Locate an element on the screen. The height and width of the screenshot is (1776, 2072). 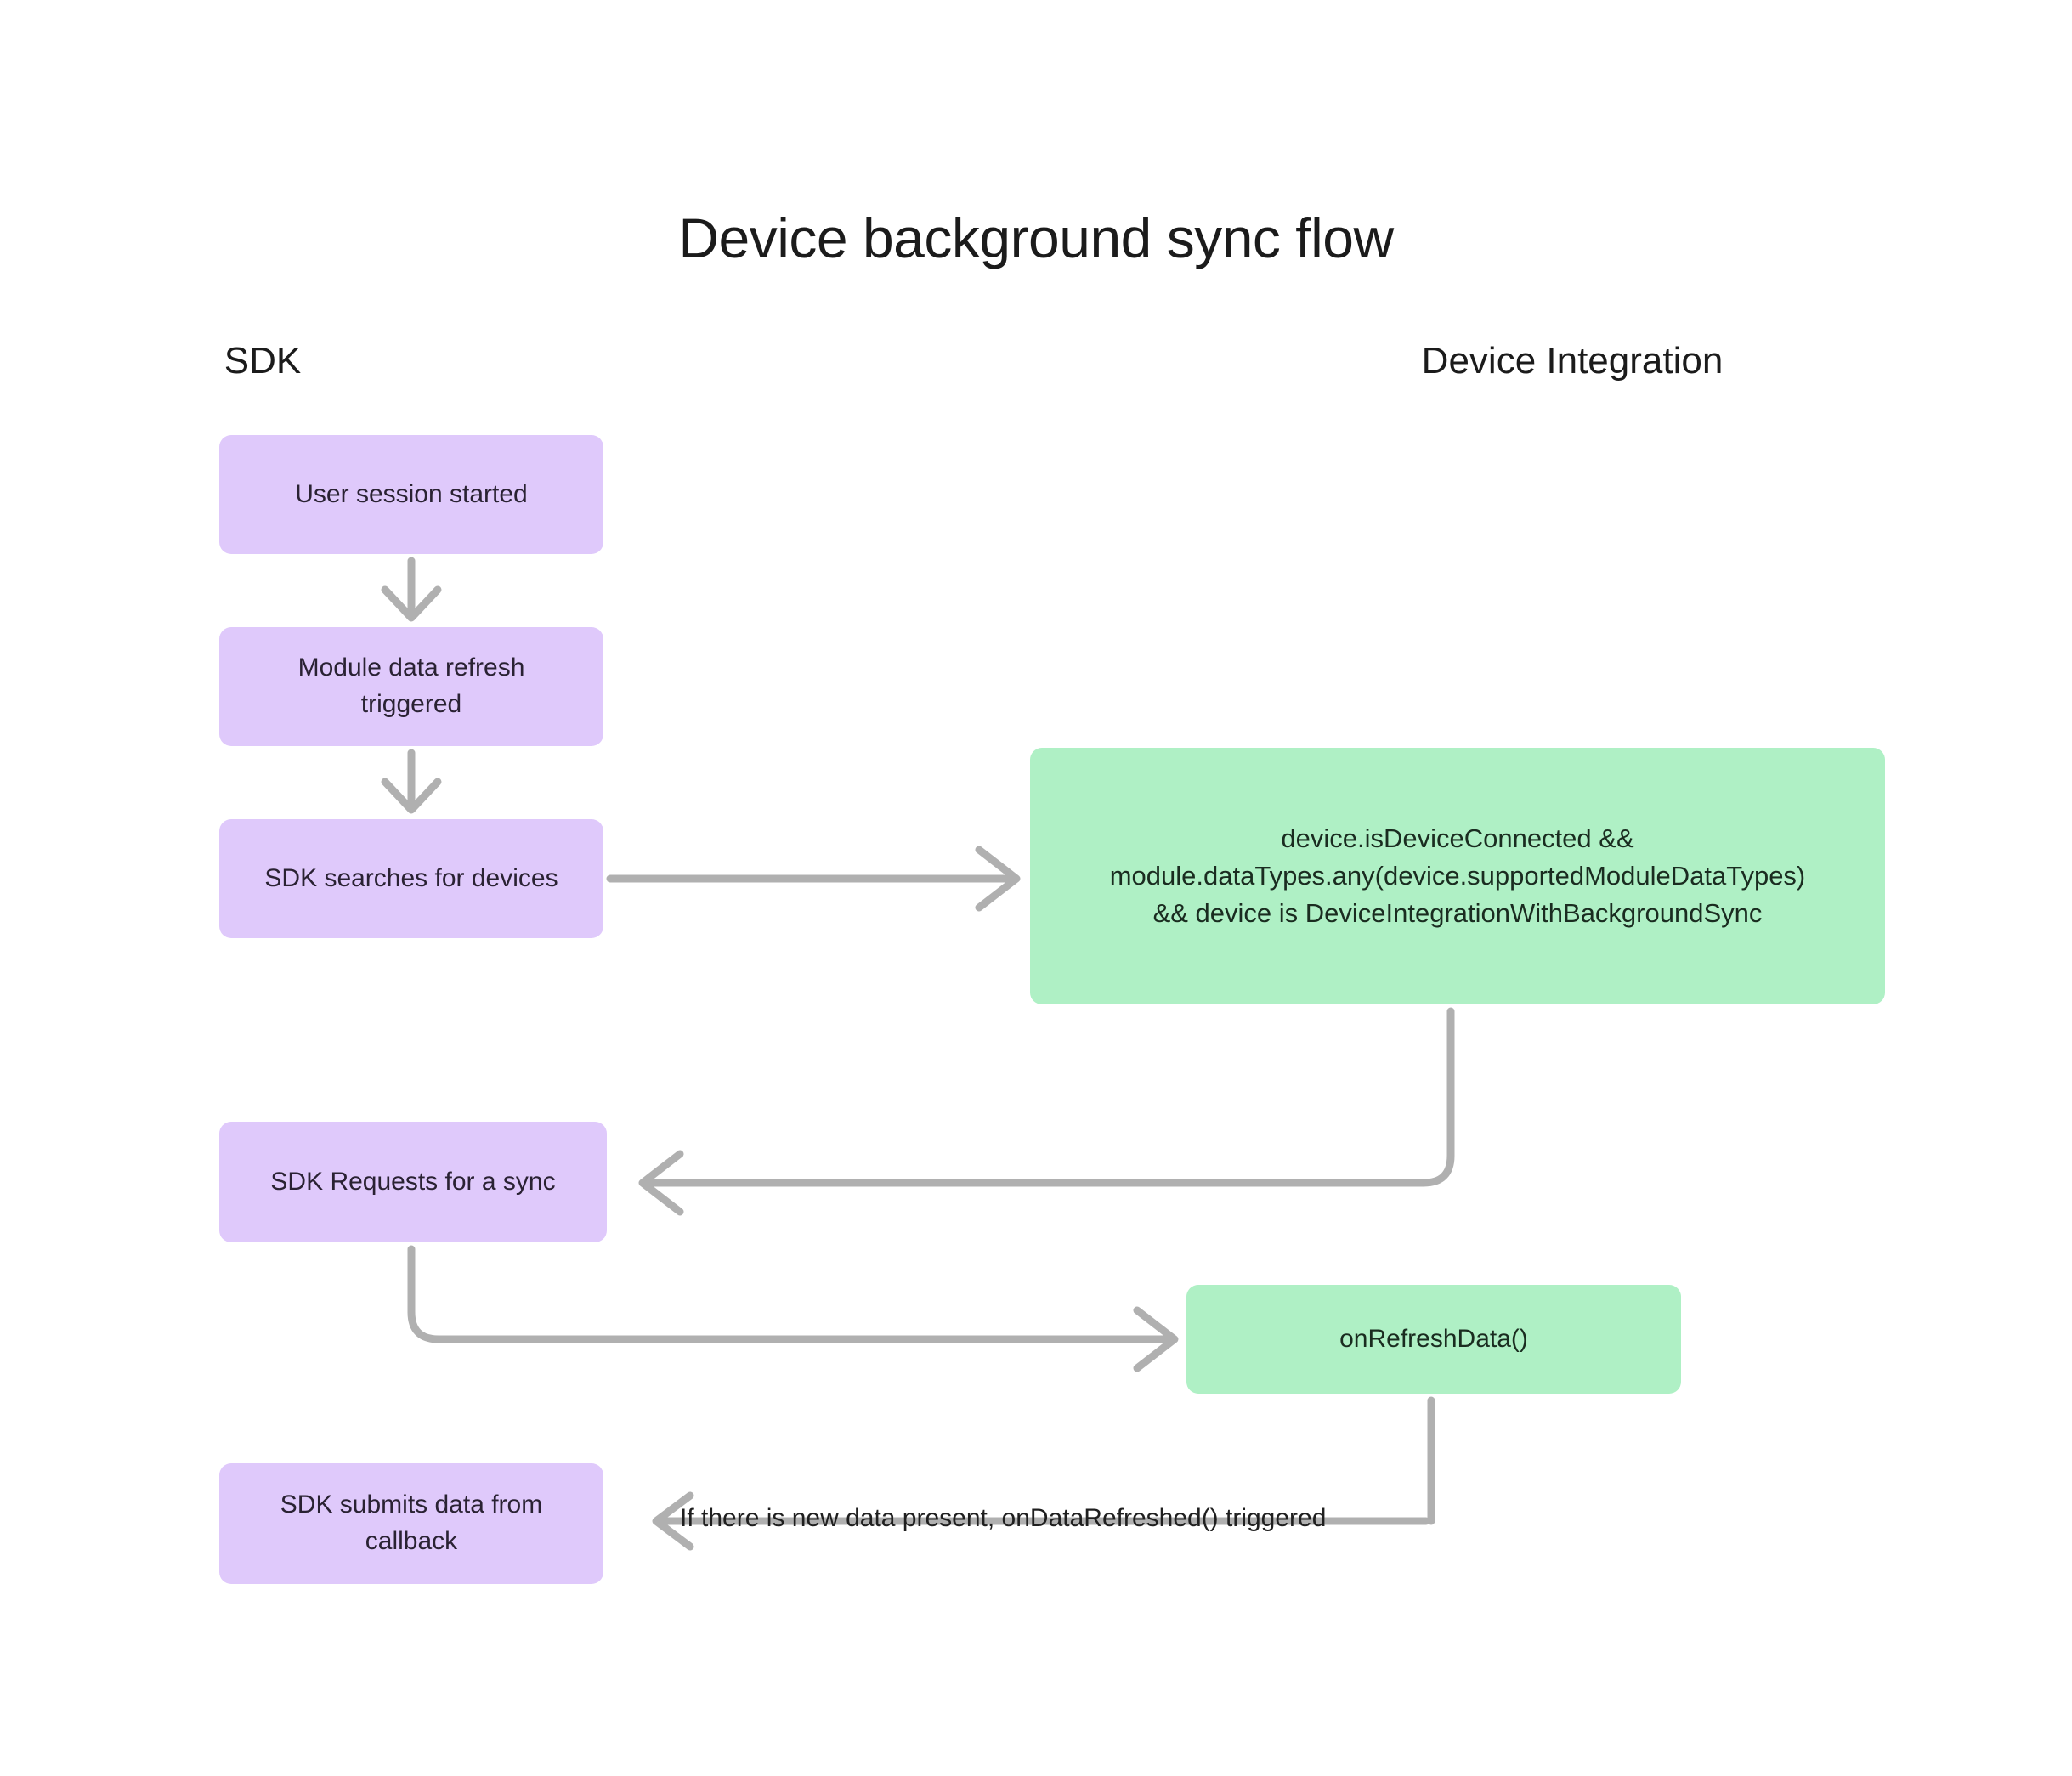
node-module-data-refresh-triggered: Module data refresh triggered is located at coordinates (411, 686).